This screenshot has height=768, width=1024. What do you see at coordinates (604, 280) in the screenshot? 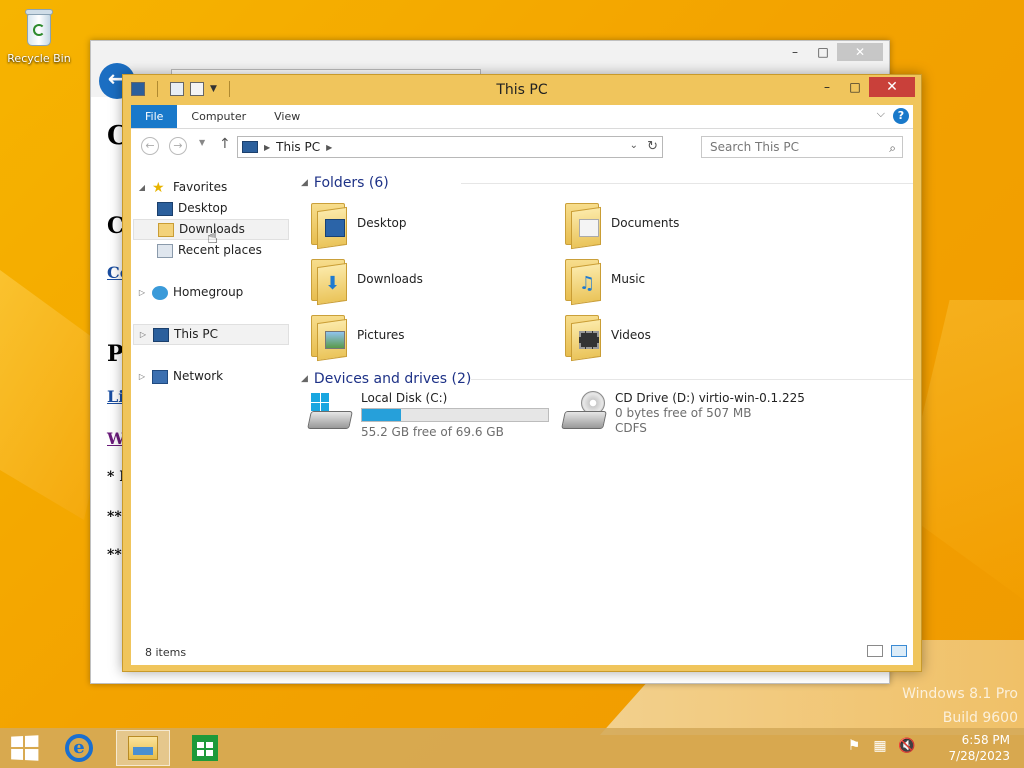
I see `folder-tile: ♫ Music` at bounding box center [604, 280].